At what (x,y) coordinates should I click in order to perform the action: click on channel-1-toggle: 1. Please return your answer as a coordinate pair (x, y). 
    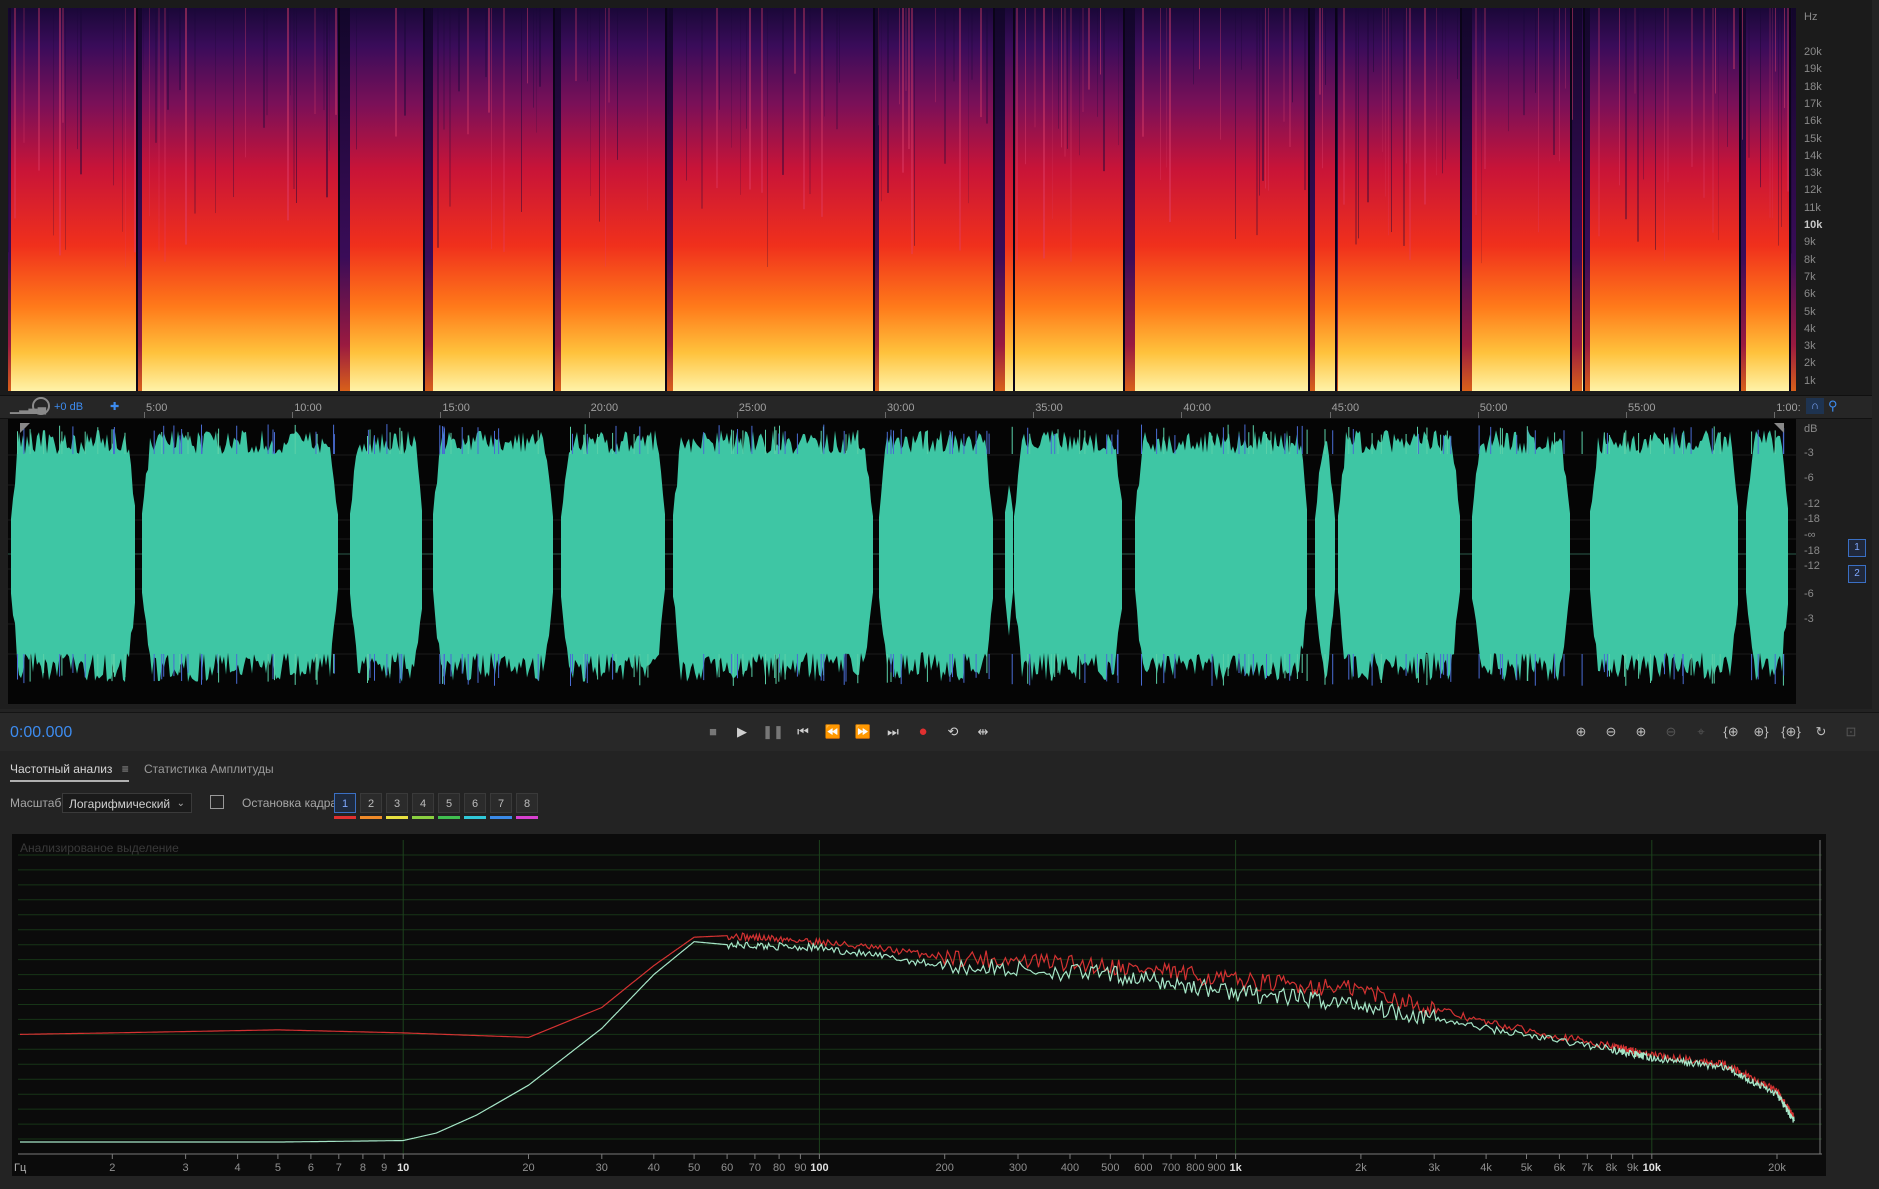
    Looking at the image, I should click on (1857, 548).